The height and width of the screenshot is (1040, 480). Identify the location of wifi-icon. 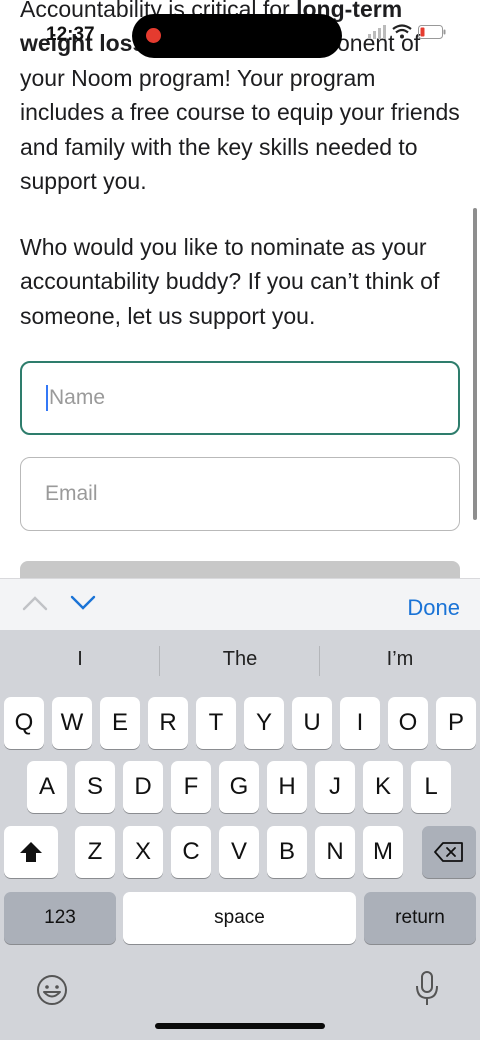
(402, 31).